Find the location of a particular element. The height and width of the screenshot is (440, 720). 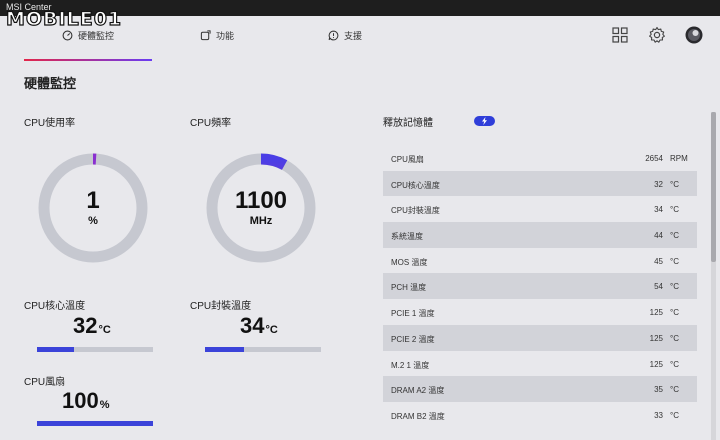

table-row: CPU風扇 2654 RPM is located at coordinates (540, 158).